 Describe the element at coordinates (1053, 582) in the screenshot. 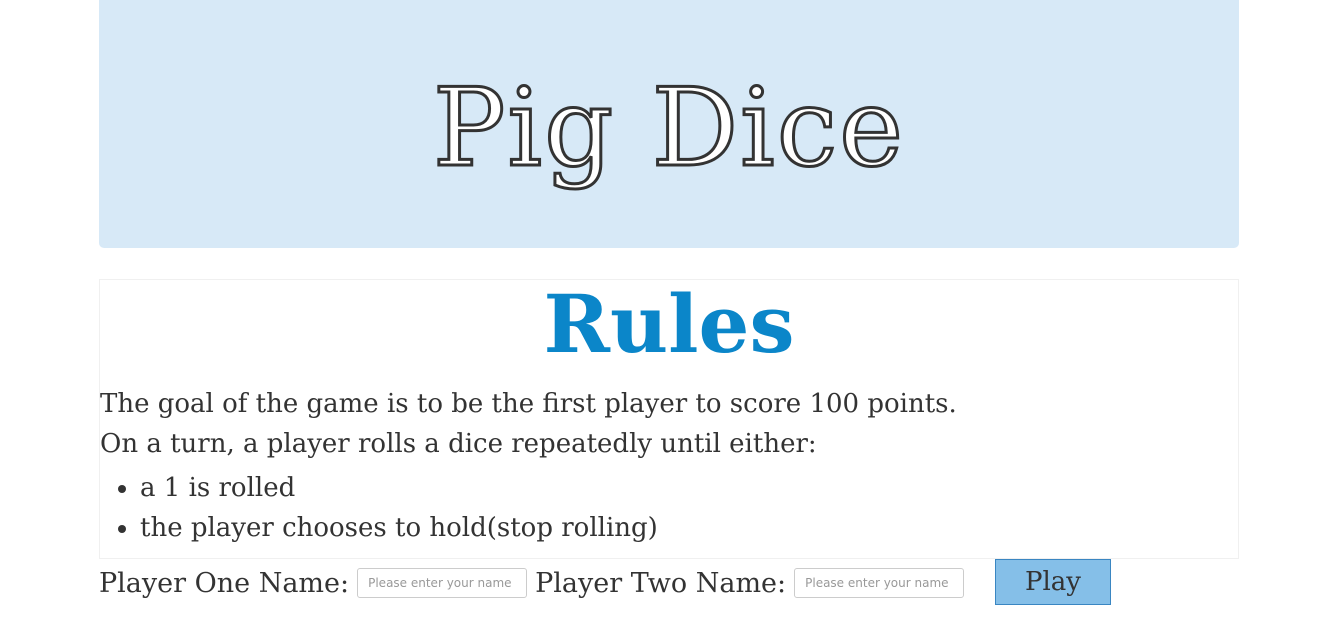

I see `play-button: Play` at that location.